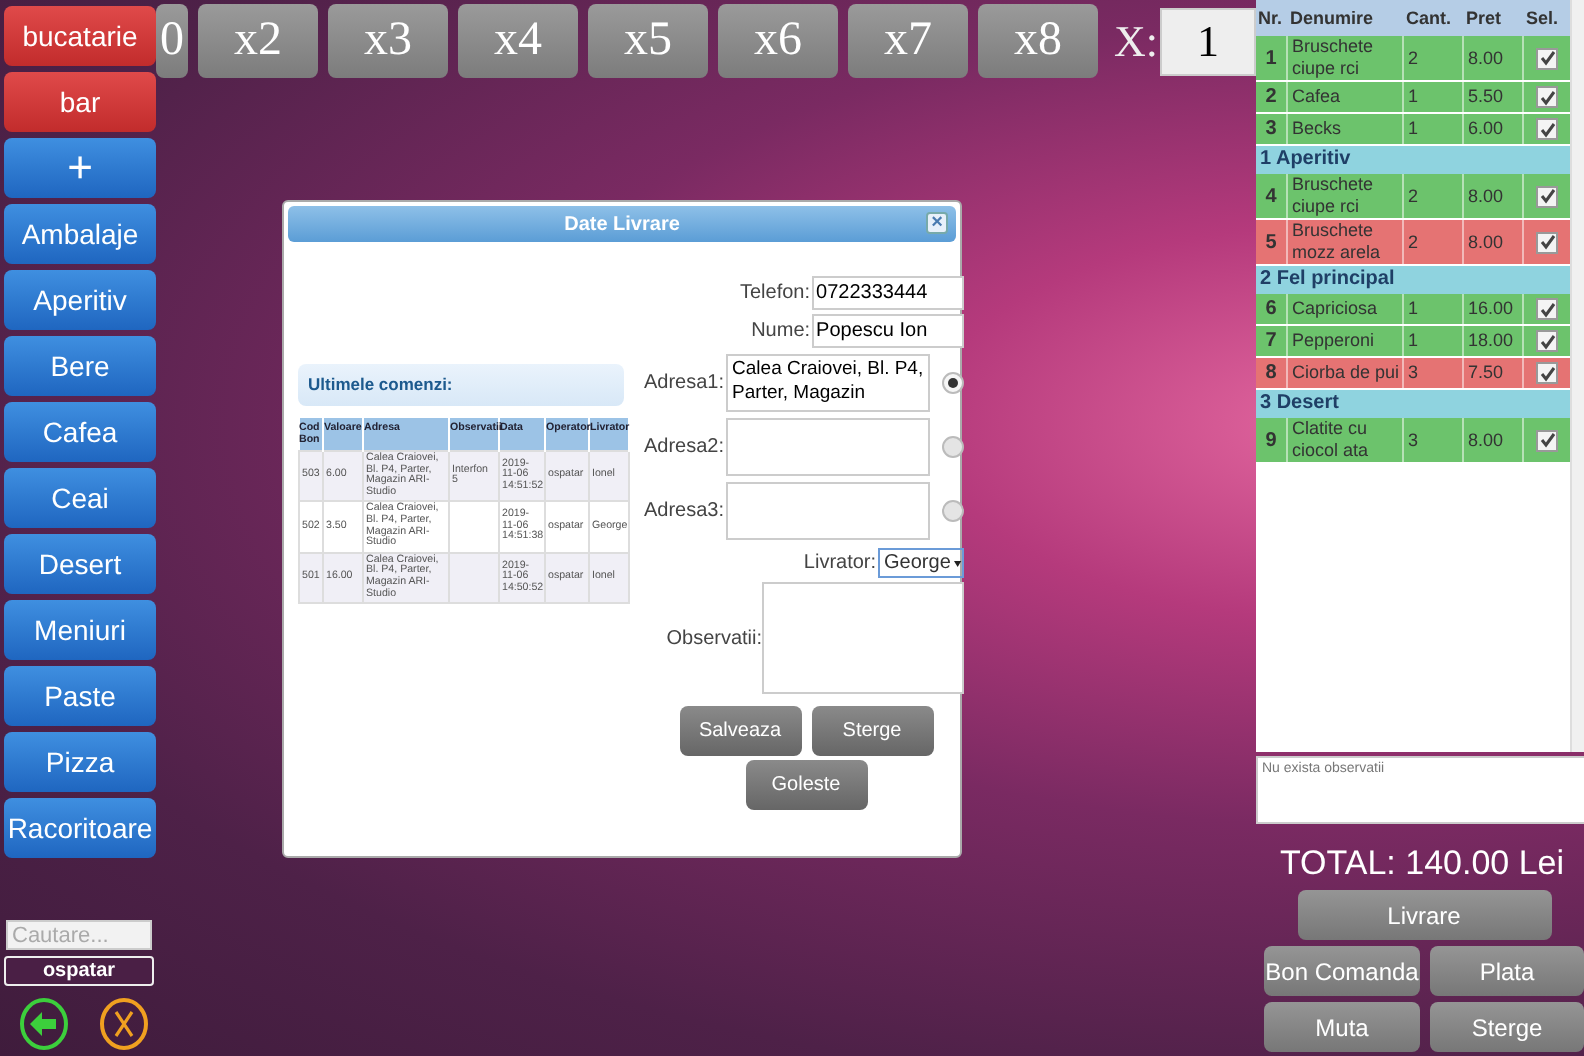 This screenshot has width=1584, height=1056. I want to click on category-button: bucatarie, so click(80, 36).